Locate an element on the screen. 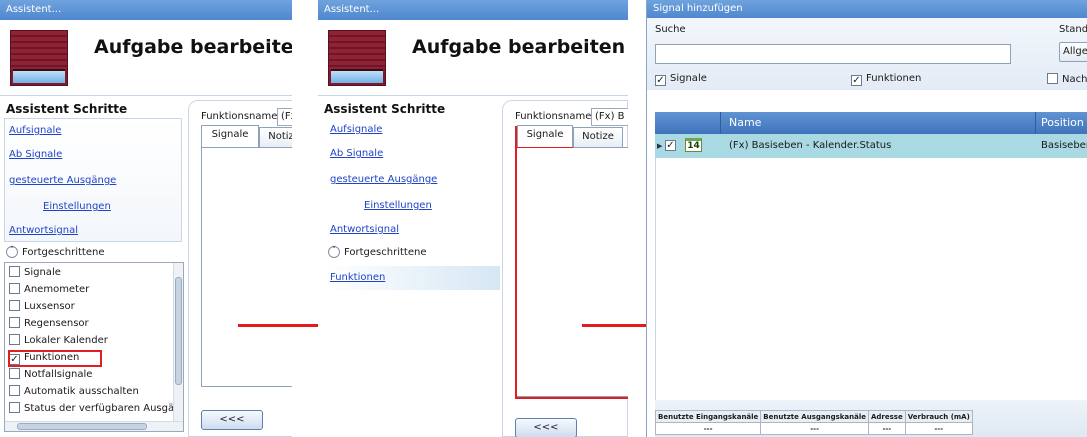 Image resolution: width=1087 pixels, height=437 pixels. task-detail-panel: Funktionsname (Fx) B Signale Notize <<< is located at coordinates (565, 268).